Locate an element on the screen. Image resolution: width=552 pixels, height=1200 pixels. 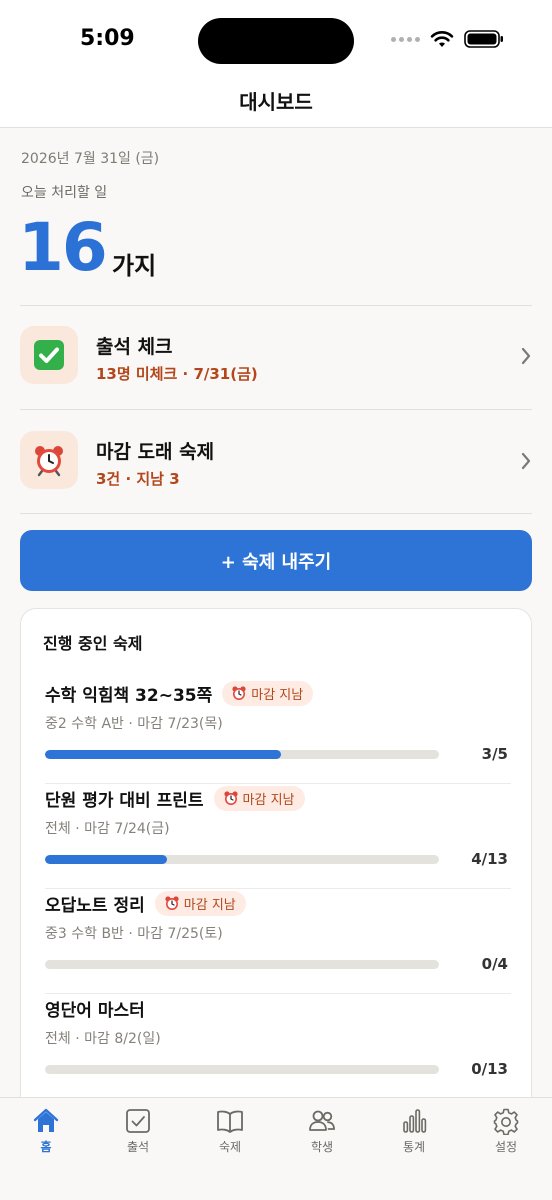
tab-bar: 홈 출석 숙제 학생 통계 설정 is located at coordinates (276, 1148).